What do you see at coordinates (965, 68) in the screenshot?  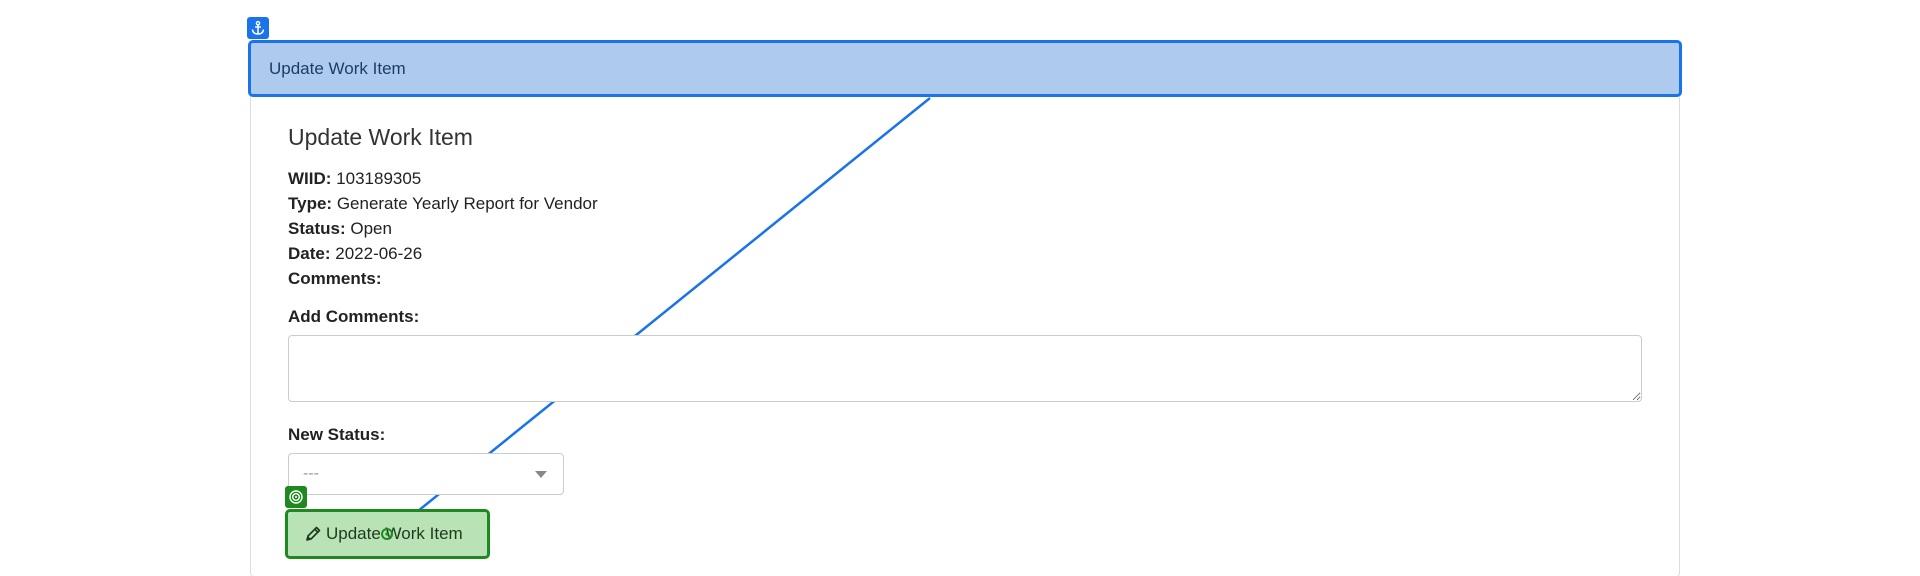 I see `panel-heading: Update Work Item` at bounding box center [965, 68].